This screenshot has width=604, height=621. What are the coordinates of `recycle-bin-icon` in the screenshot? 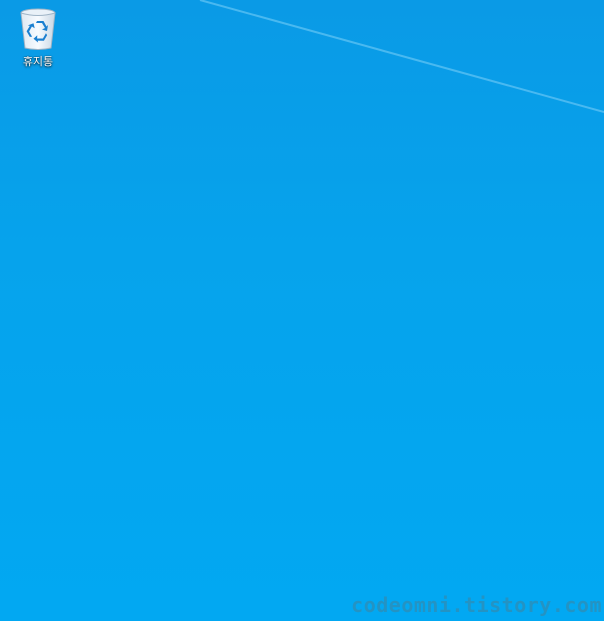 It's located at (38, 29).